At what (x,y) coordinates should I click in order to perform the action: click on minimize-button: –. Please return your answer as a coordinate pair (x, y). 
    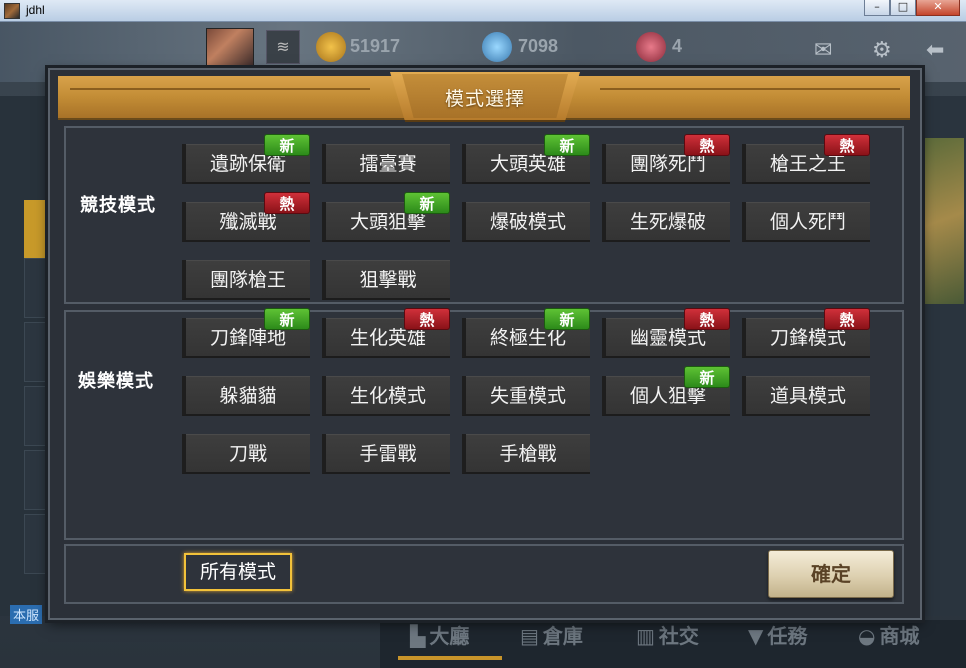
    Looking at the image, I should click on (877, 8).